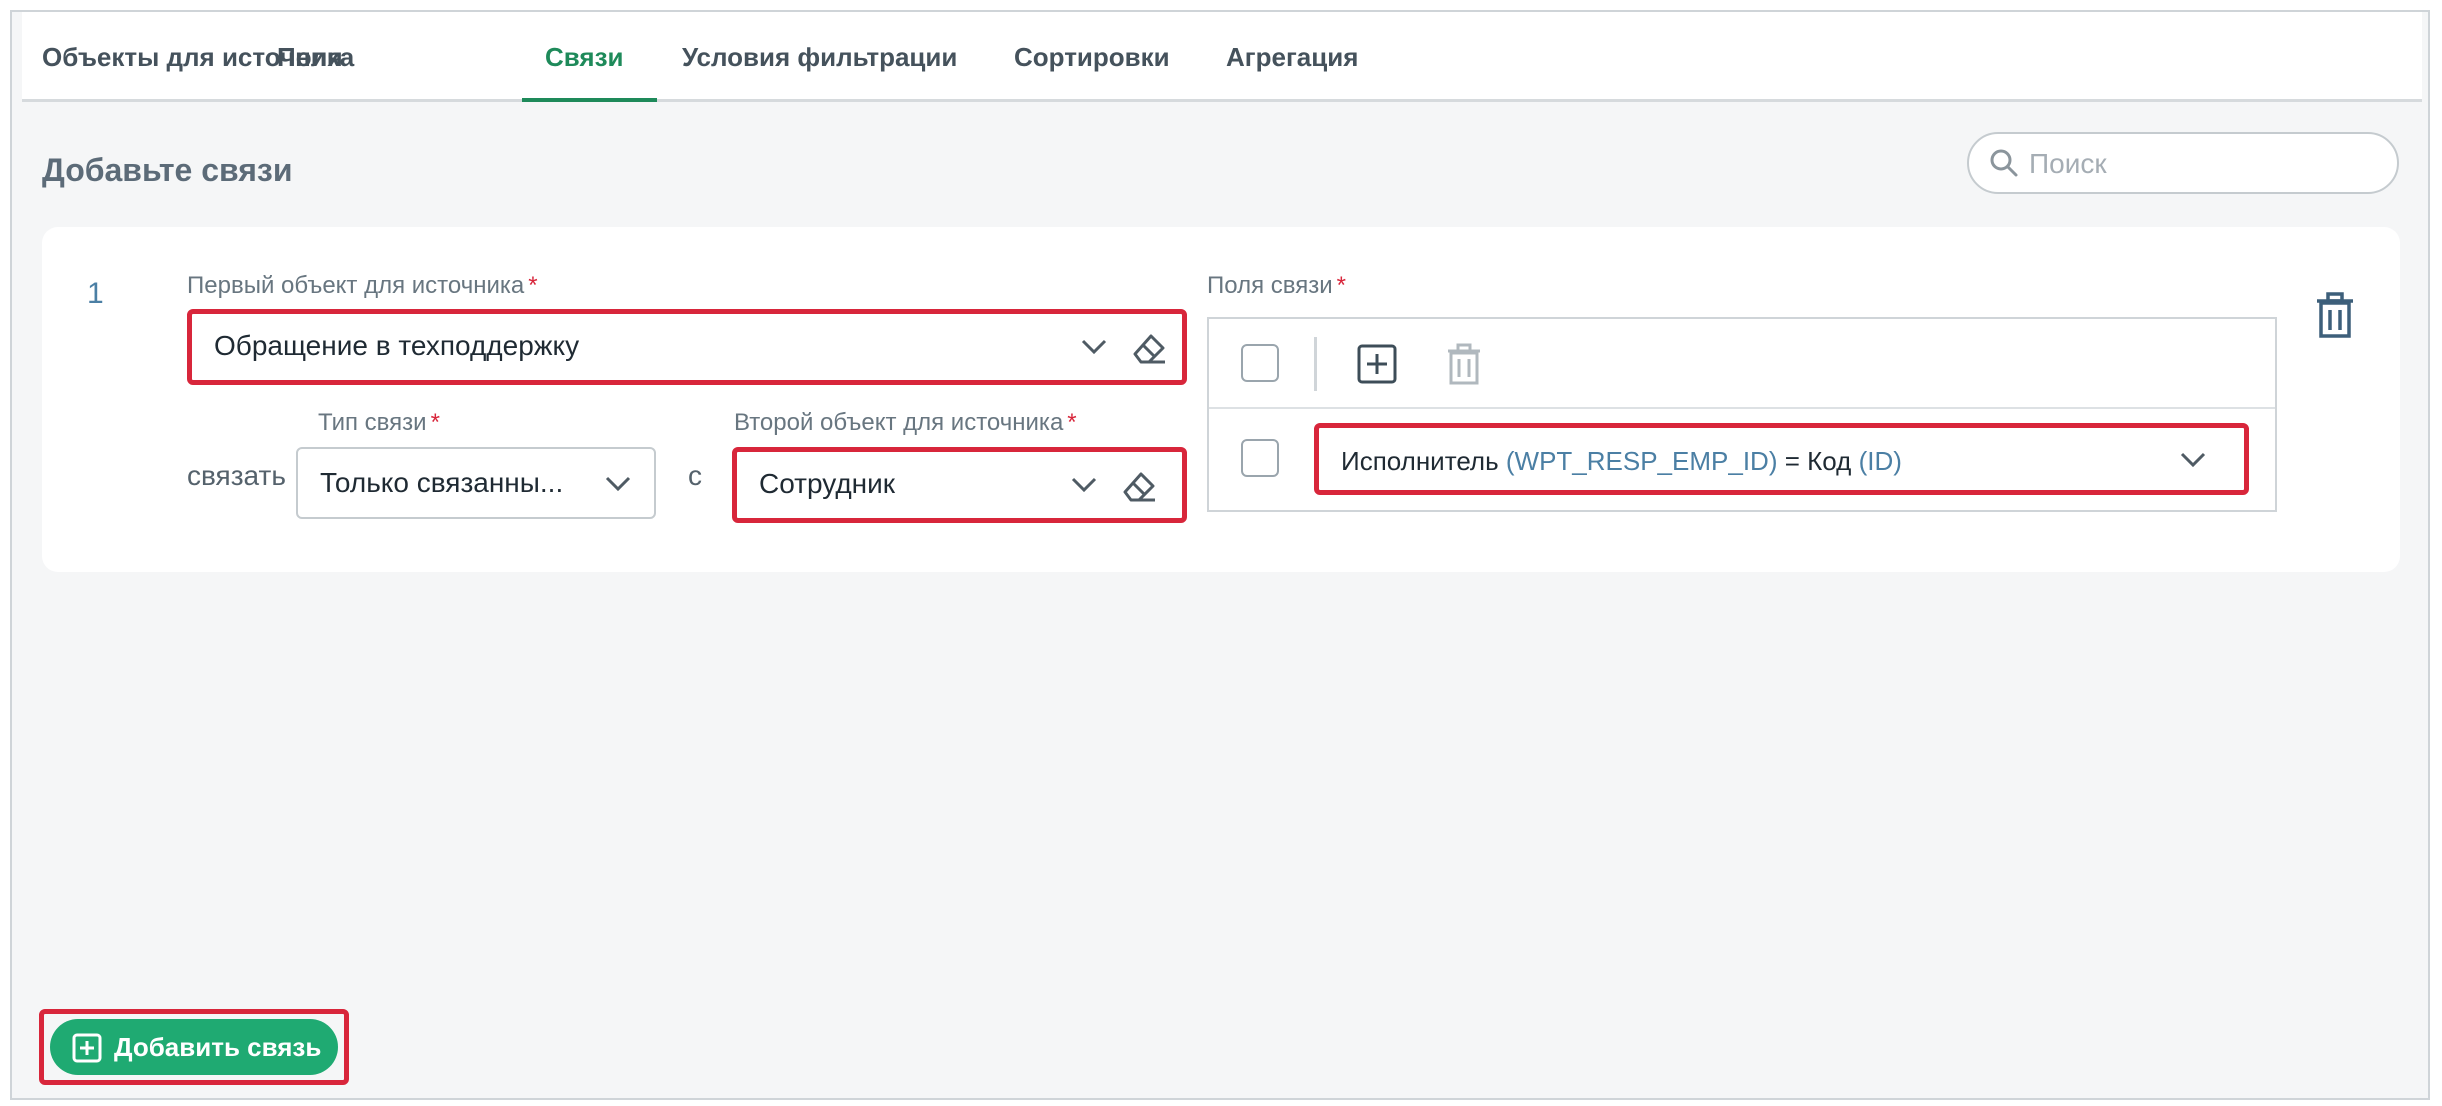 The height and width of the screenshot is (1106, 2442). I want to click on tab-filter-conditions: Условия фильтрации, so click(819, 72).